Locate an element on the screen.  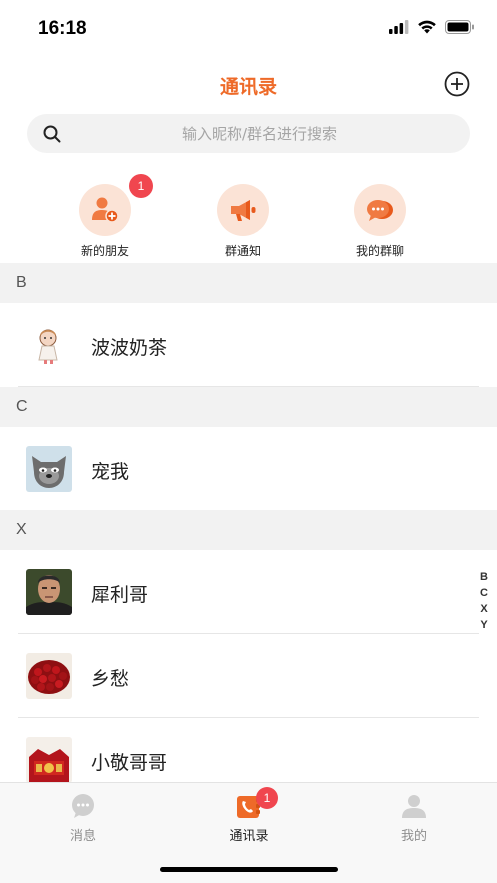
tab-contacts: 1 通讯录 is located at coordinates (249, 818).